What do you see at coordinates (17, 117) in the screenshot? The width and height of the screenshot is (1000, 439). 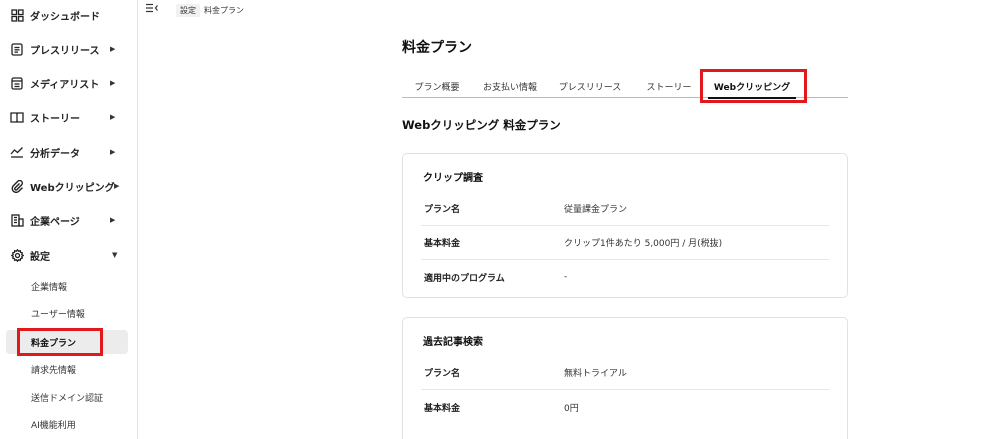 I see `book-icon` at bounding box center [17, 117].